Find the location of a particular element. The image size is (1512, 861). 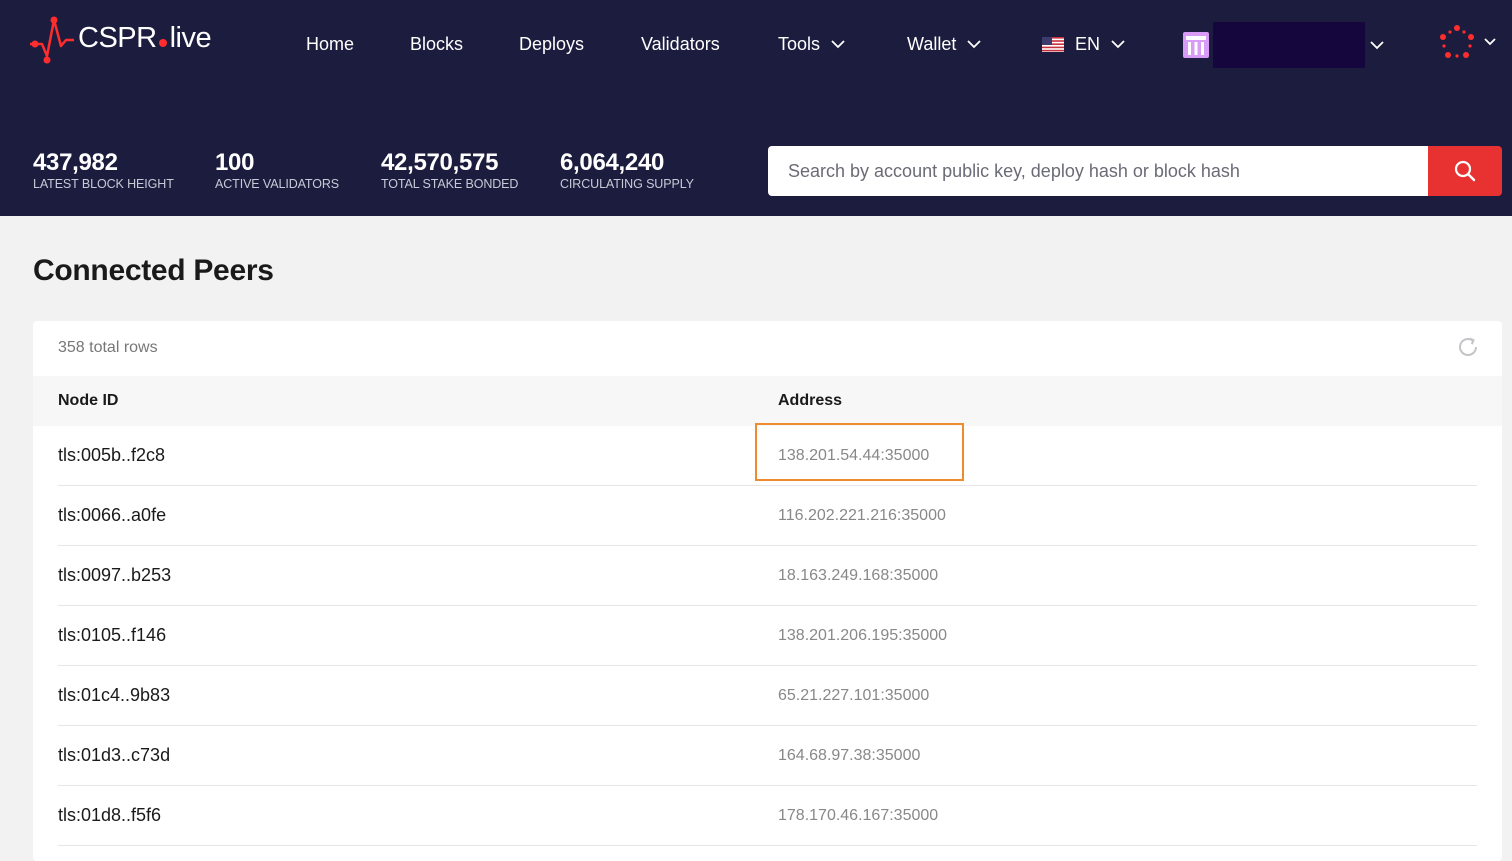

language-selector: EN is located at coordinates (1084, 44).